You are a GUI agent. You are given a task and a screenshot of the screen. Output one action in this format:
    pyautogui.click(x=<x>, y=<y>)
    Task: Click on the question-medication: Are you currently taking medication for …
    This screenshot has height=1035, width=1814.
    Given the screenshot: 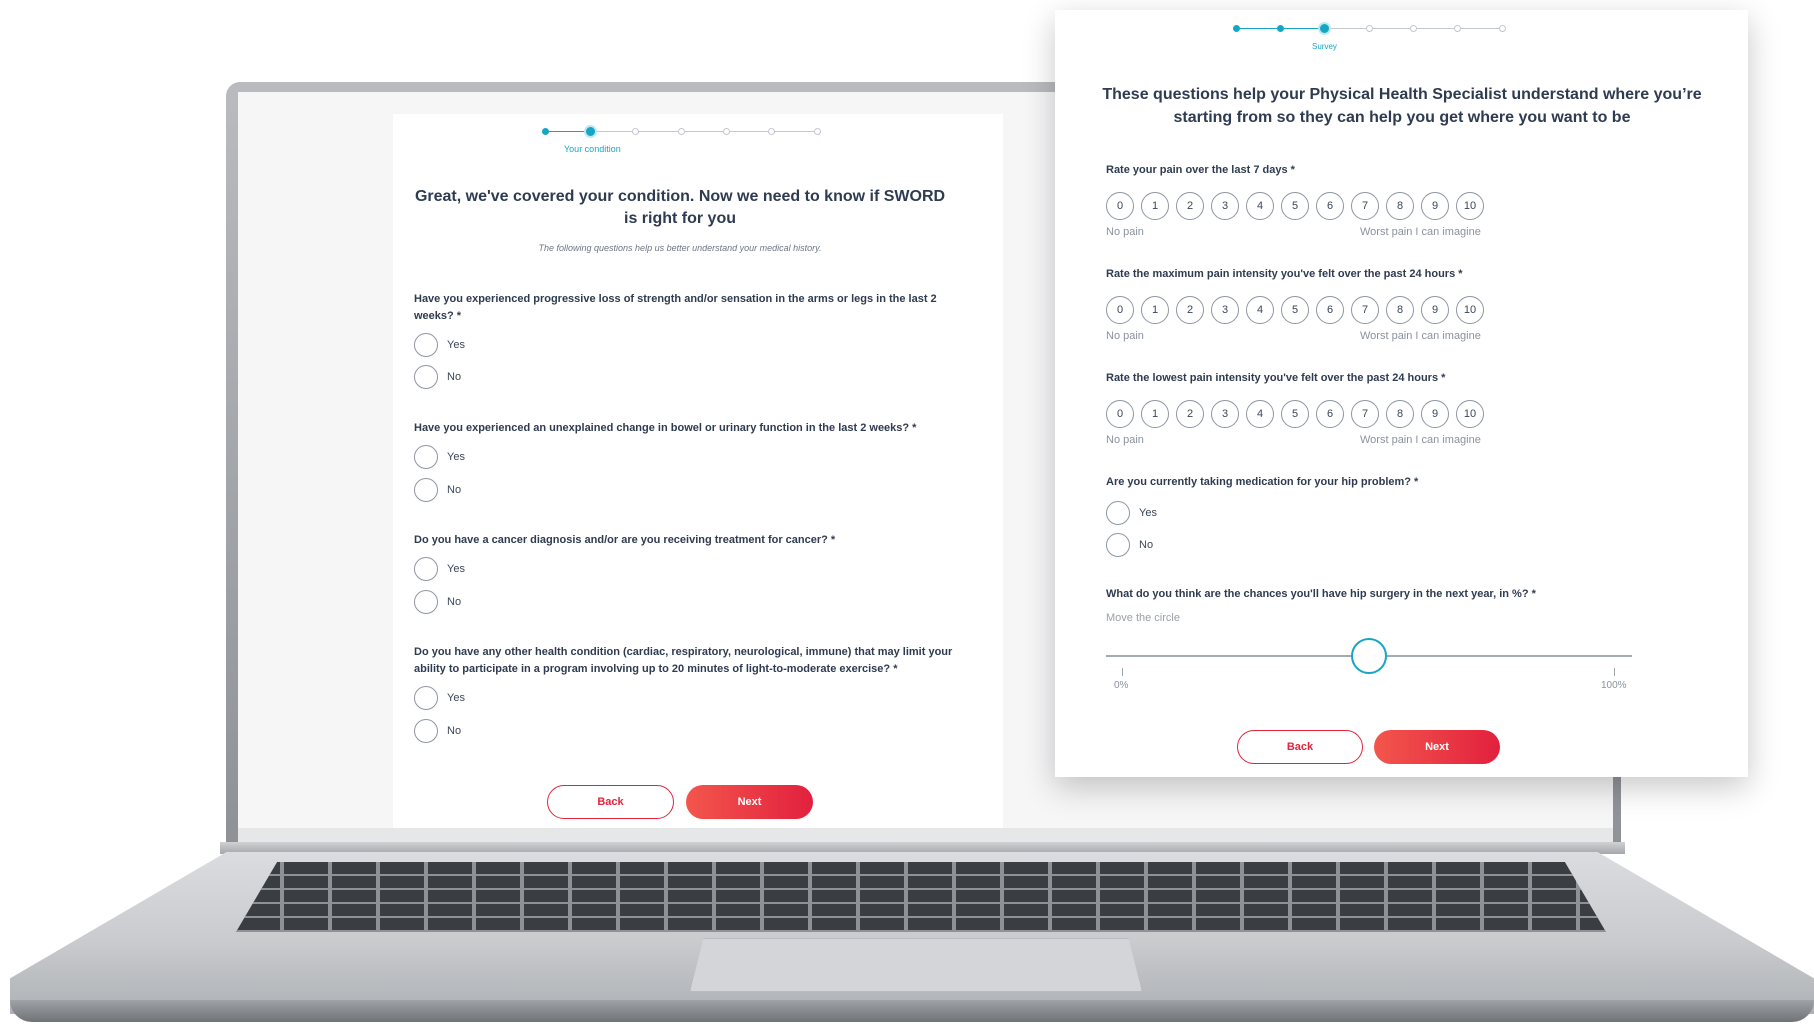 What is the action you would take?
    pyautogui.click(x=1262, y=482)
    